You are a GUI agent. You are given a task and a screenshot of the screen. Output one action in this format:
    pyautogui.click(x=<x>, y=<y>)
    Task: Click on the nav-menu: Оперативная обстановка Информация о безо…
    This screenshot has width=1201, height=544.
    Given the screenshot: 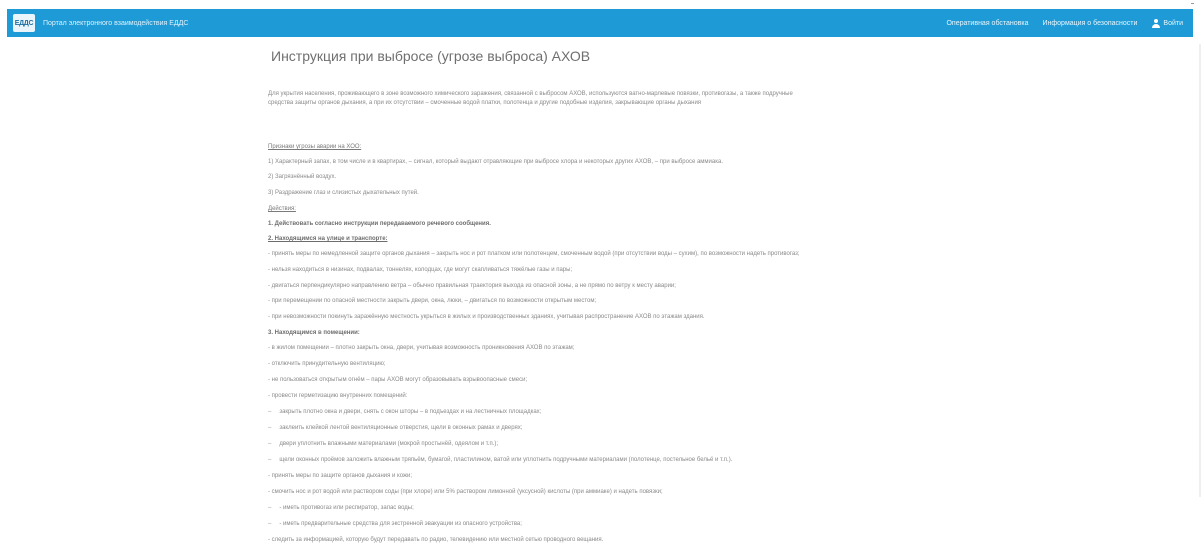 What is the action you would take?
    pyautogui.click(x=1064, y=23)
    